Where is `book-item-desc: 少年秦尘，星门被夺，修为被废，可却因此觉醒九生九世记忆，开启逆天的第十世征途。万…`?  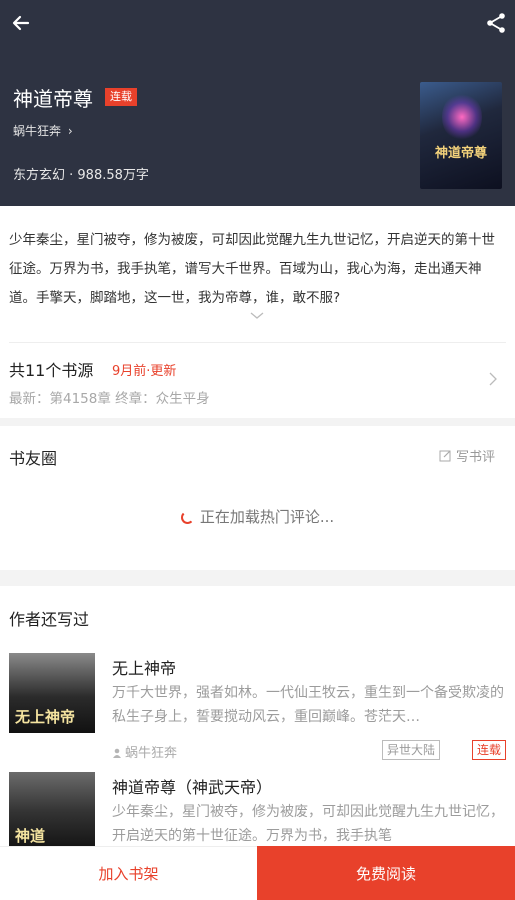 book-item-desc: 少年秦尘，星门被夺，修为被废，可却因此觉醒九生九世记忆，开启逆天的第十世征途。万… is located at coordinates (308, 824).